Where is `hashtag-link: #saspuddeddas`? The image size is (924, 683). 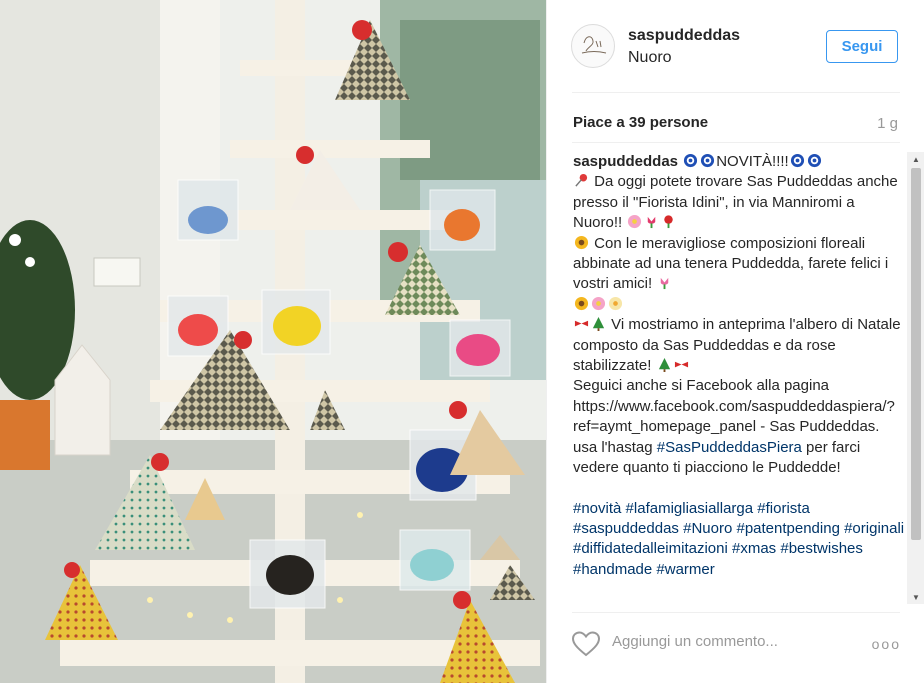
hashtag-link: #saspuddeddas is located at coordinates (626, 528).